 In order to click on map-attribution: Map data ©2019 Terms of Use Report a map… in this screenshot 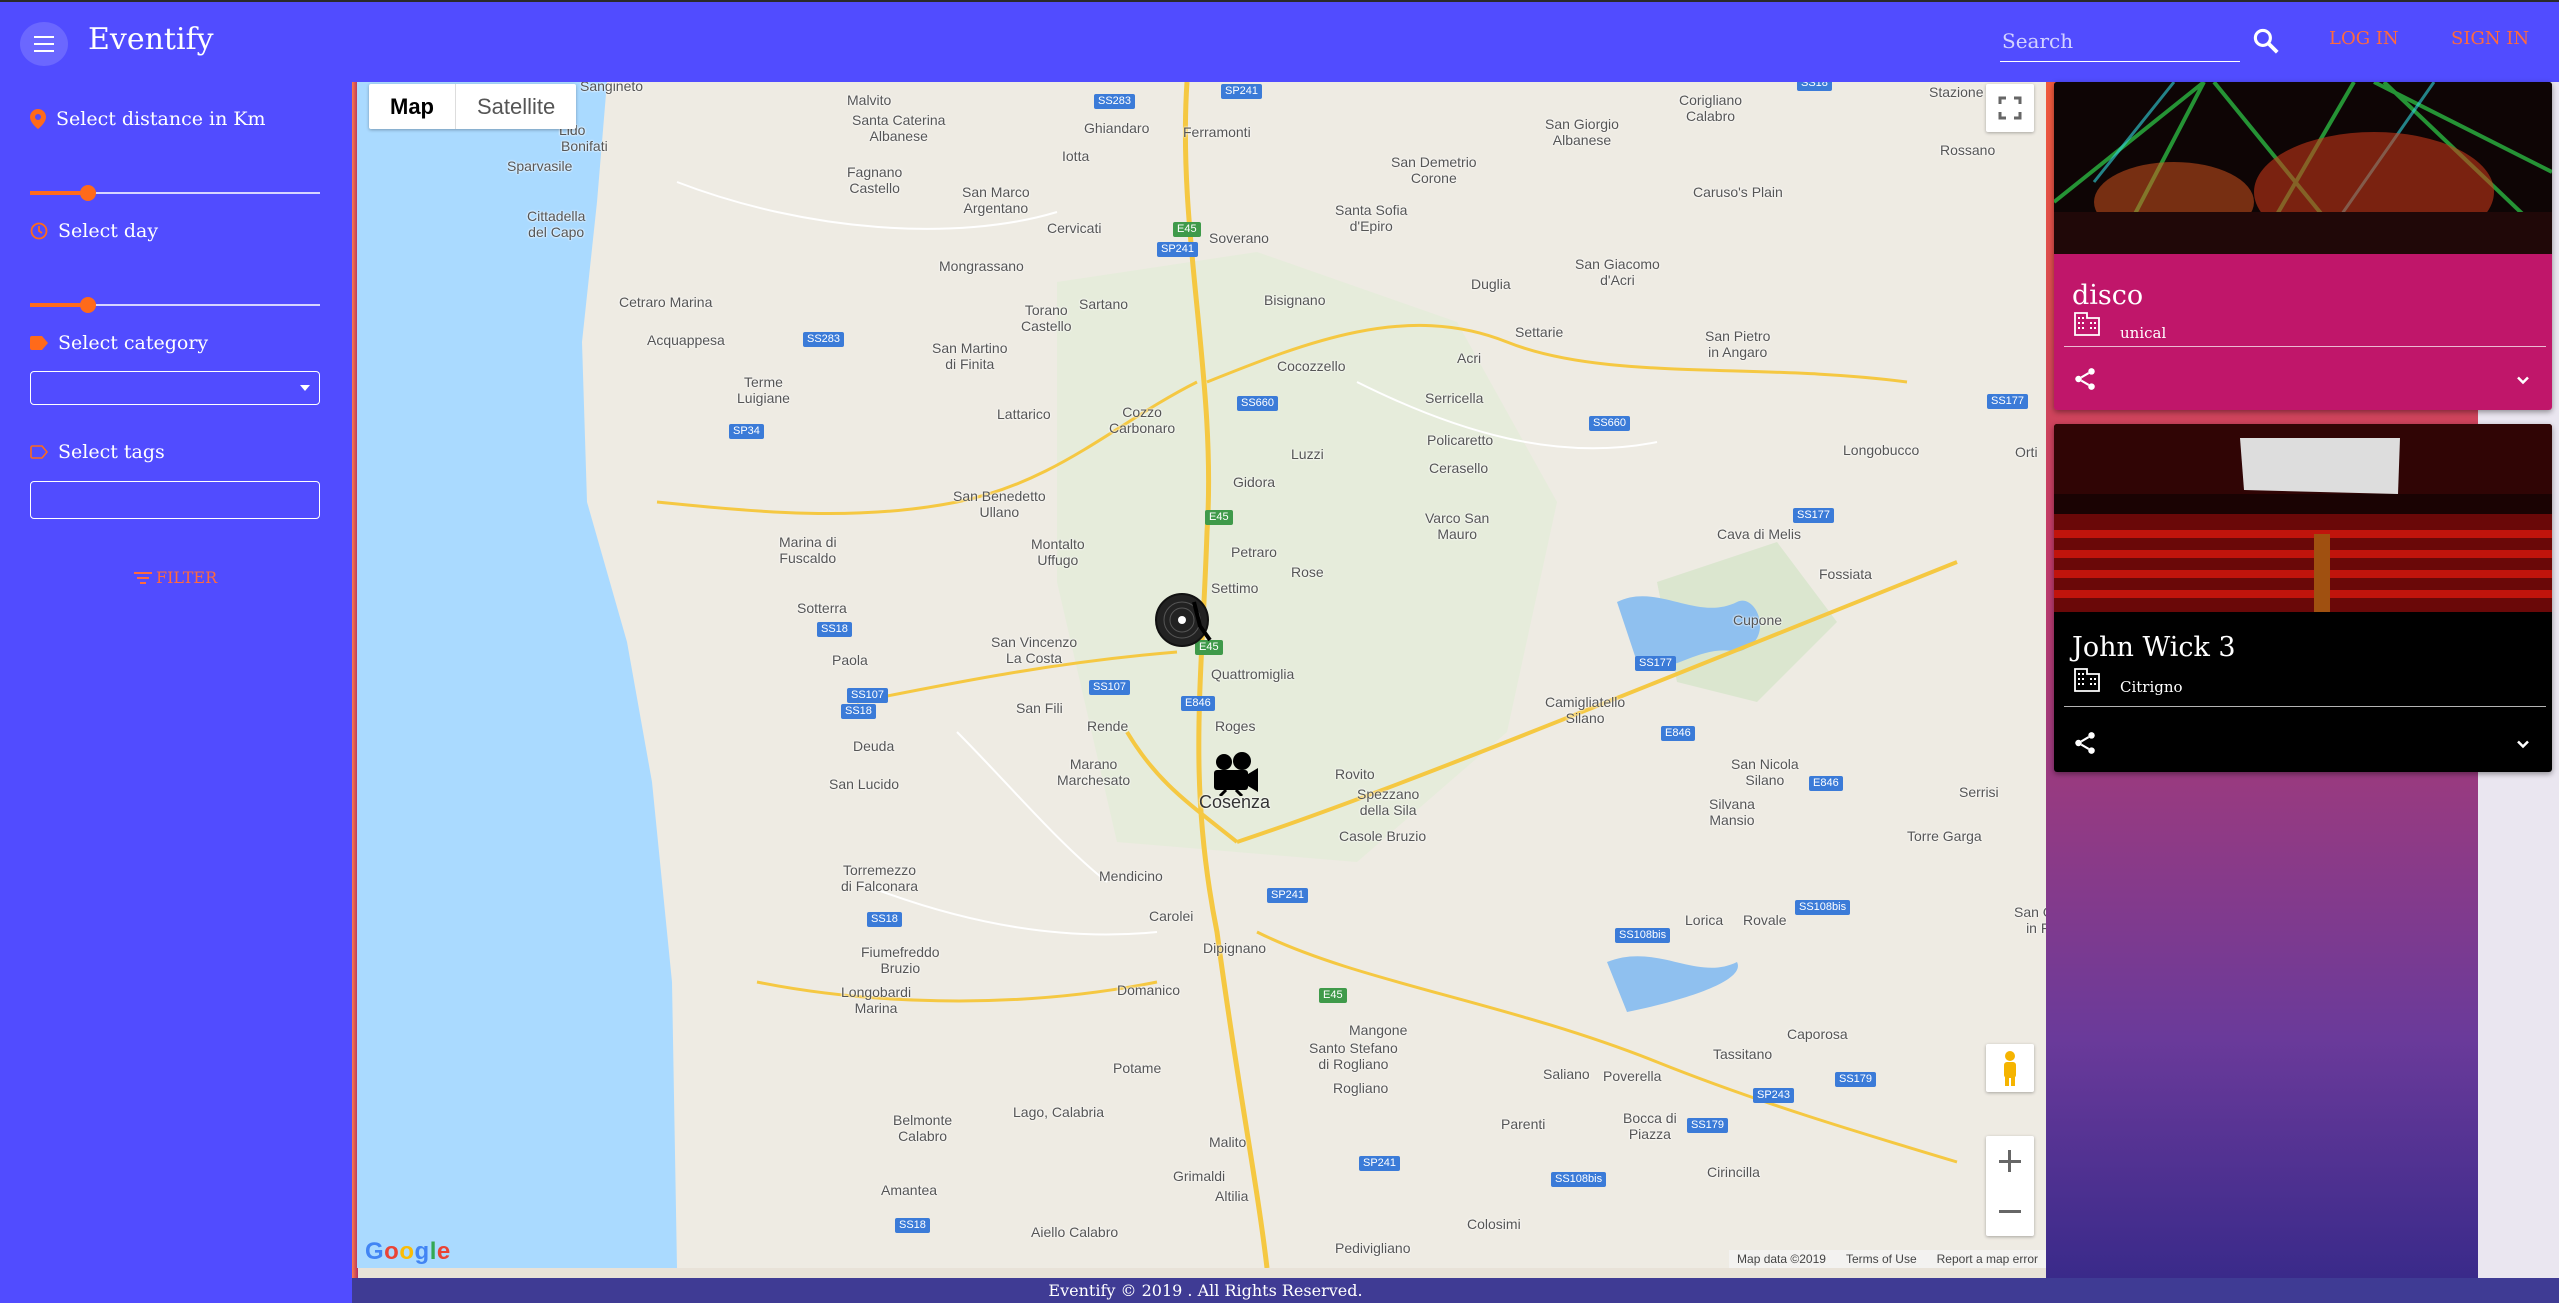, I will do `click(1887, 1259)`.